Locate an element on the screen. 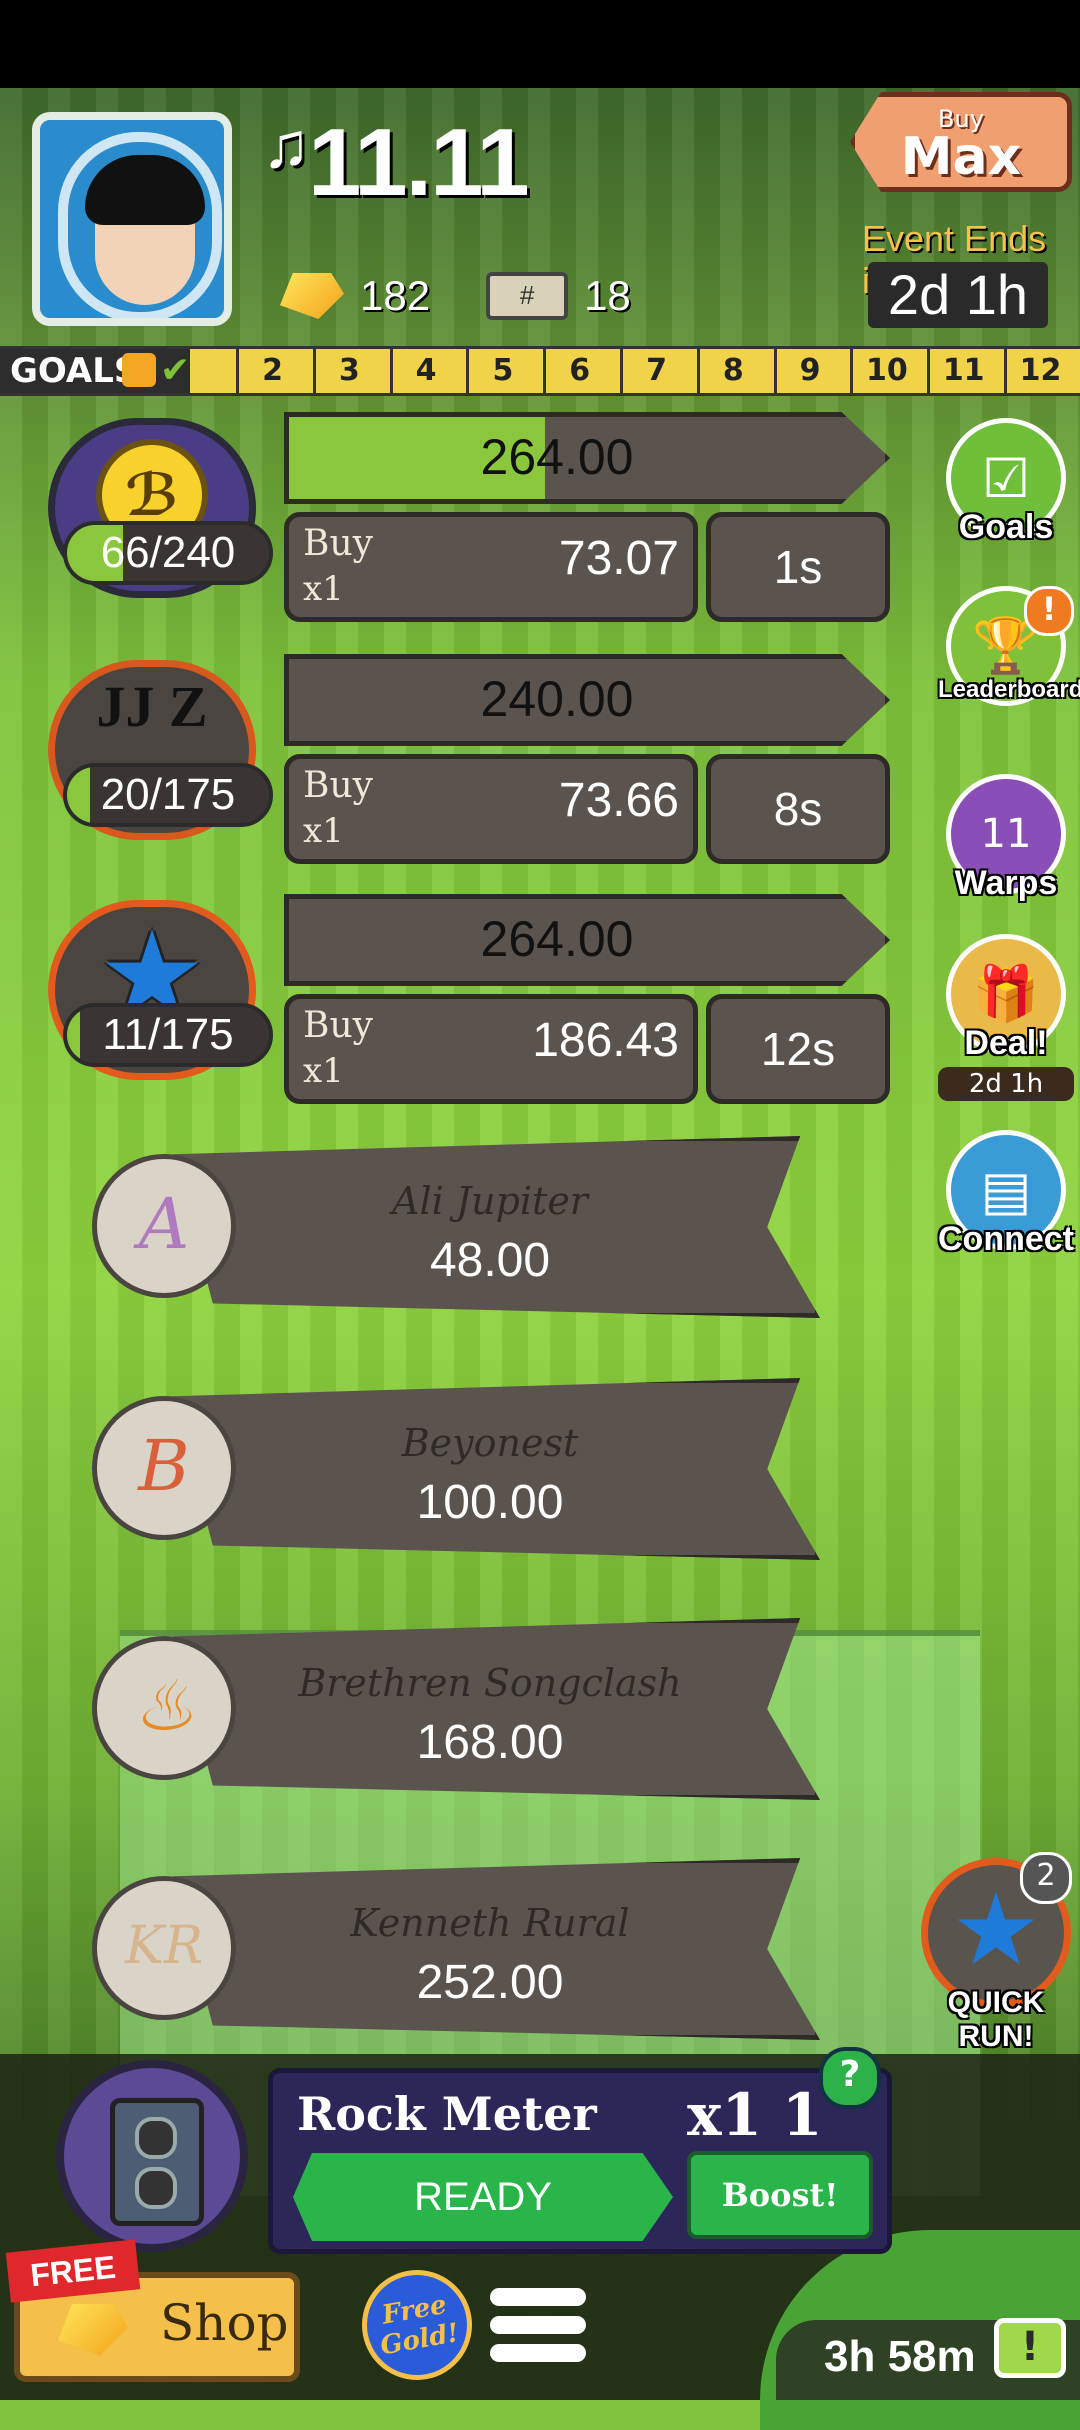 The width and height of the screenshot is (1080, 2430). event-time: 2d 1h is located at coordinates (958, 295).